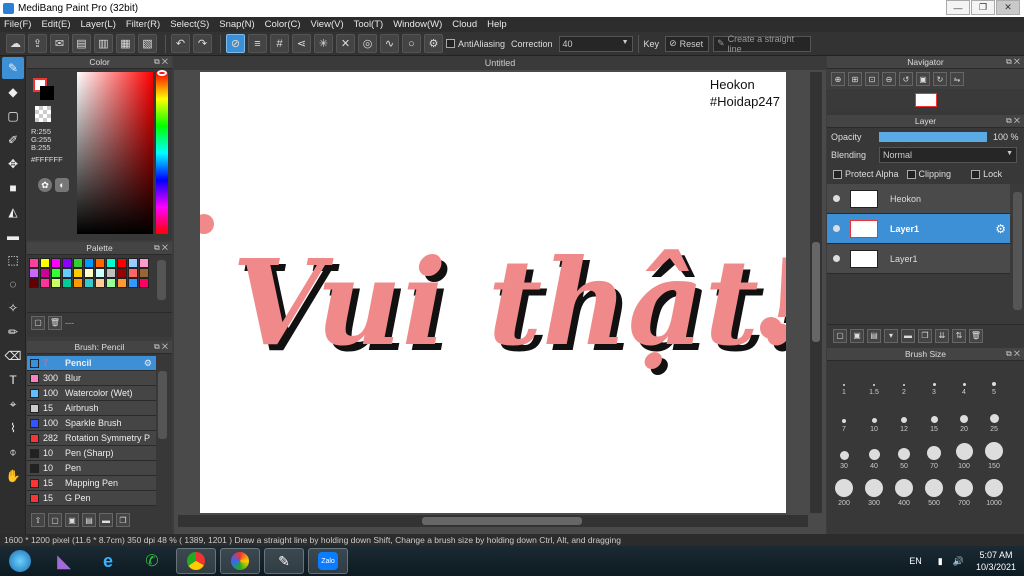  I want to click on brush-size-option: 400, so click(904, 490).